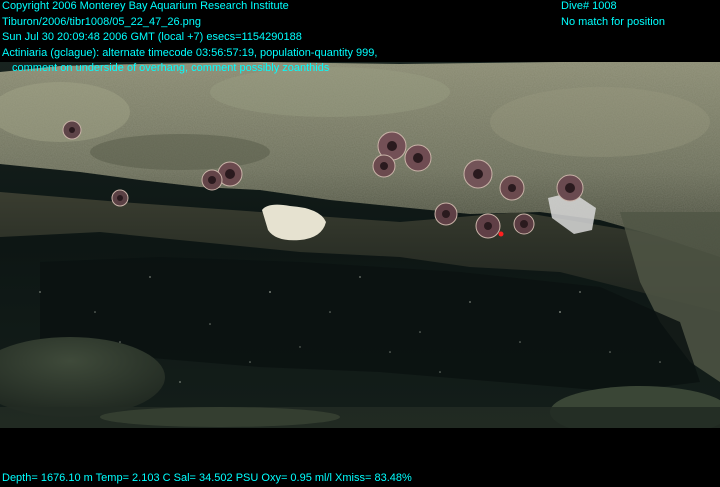  What do you see at coordinates (101, 21) in the screenshot?
I see `file-path-text: Tiburon/2006/tibr1008/05_22_47_26.png` at bounding box center [101, 21].